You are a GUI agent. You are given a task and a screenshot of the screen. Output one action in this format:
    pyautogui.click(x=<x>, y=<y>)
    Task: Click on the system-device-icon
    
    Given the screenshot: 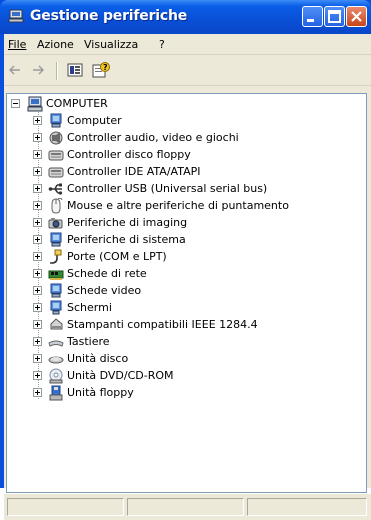 What is the action you would take?
    pyautogui.click(x=56, y=239)
    